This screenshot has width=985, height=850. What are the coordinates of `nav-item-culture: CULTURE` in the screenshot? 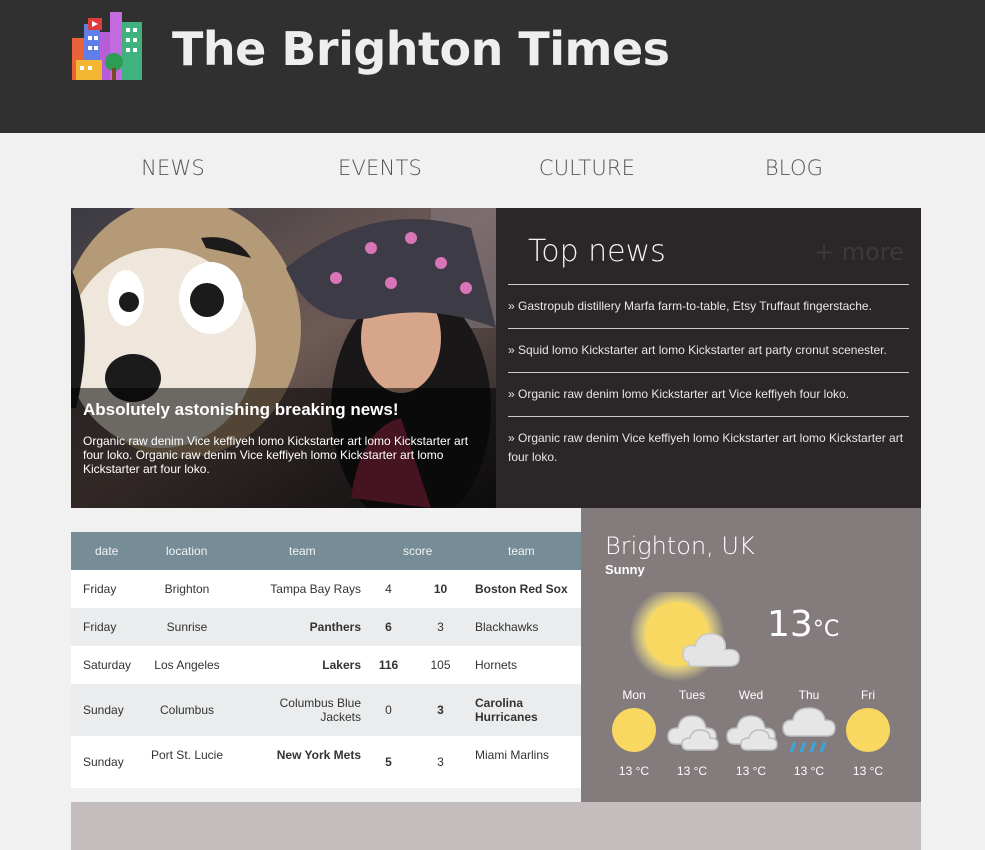 It's located at (587, 168).